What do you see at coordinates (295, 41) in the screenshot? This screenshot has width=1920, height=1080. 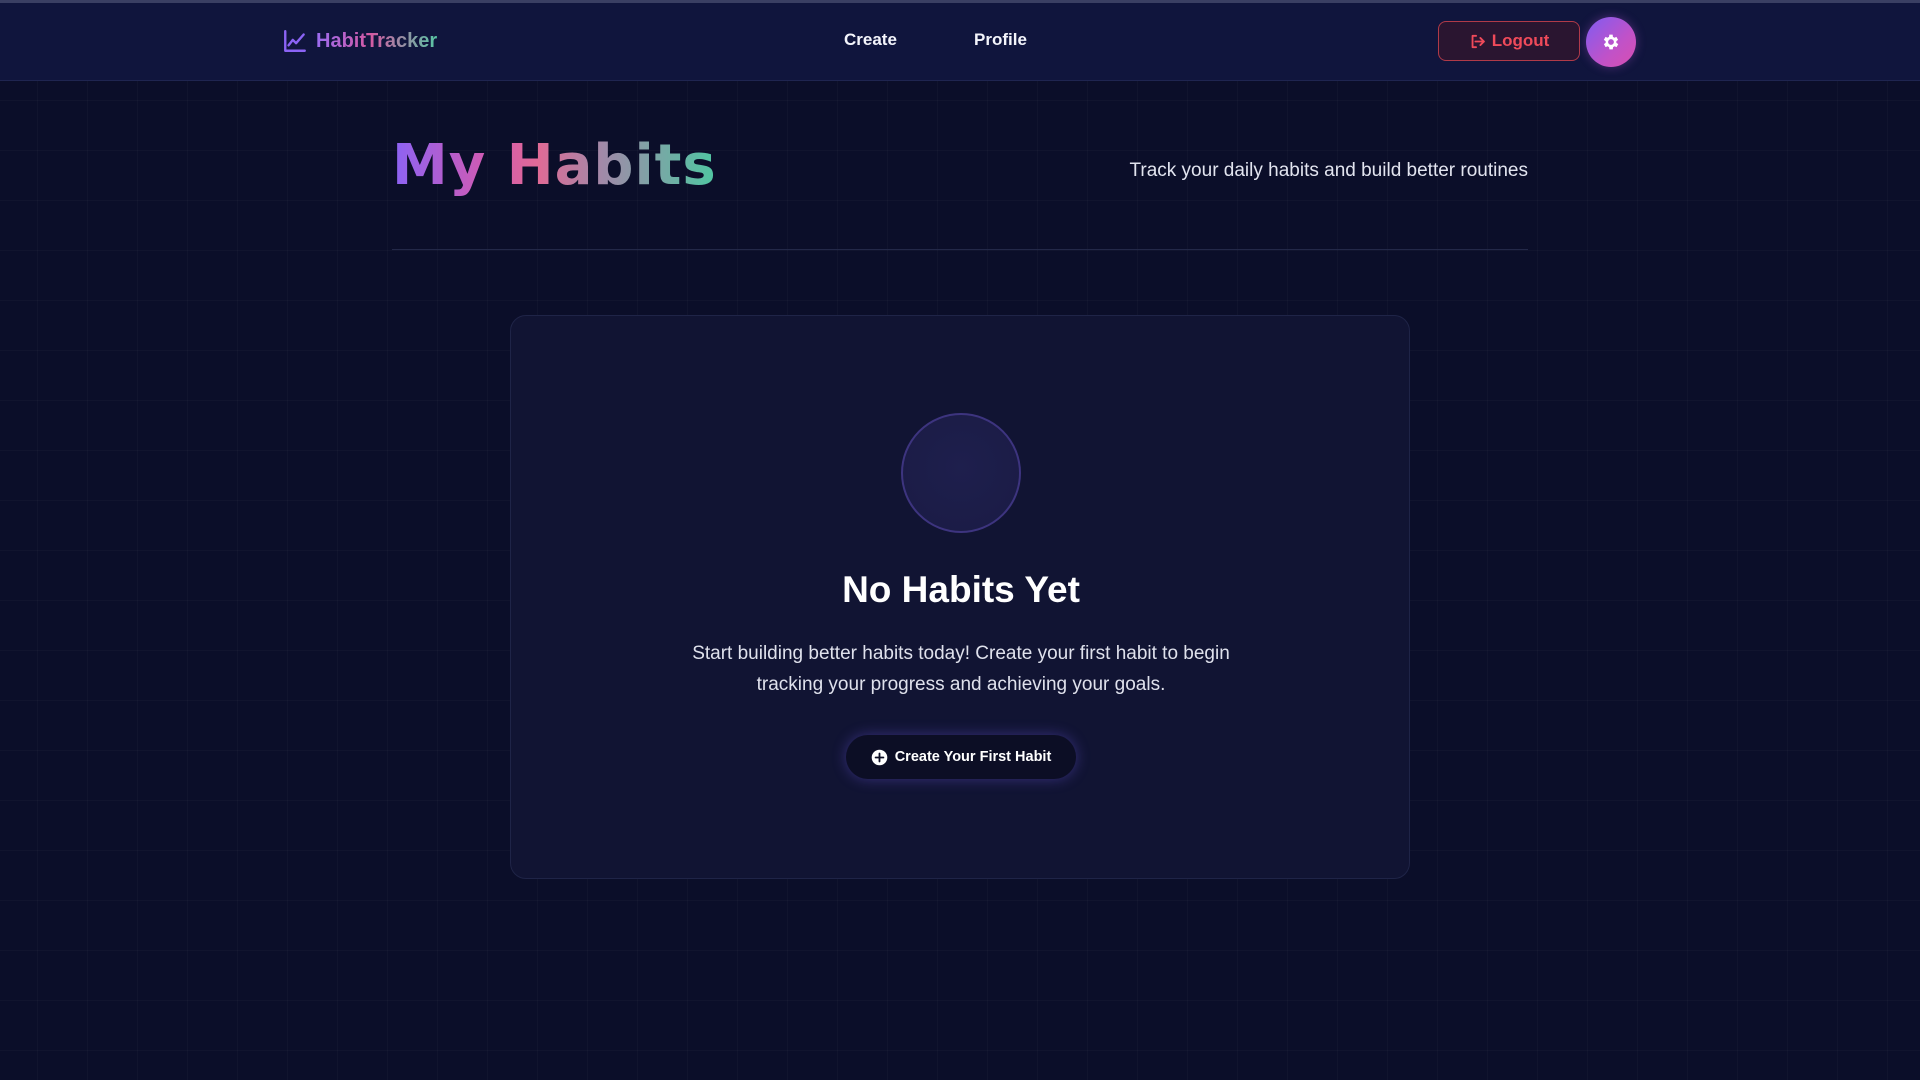 I see `chart-line-icon` at bounding box center [295, 41].